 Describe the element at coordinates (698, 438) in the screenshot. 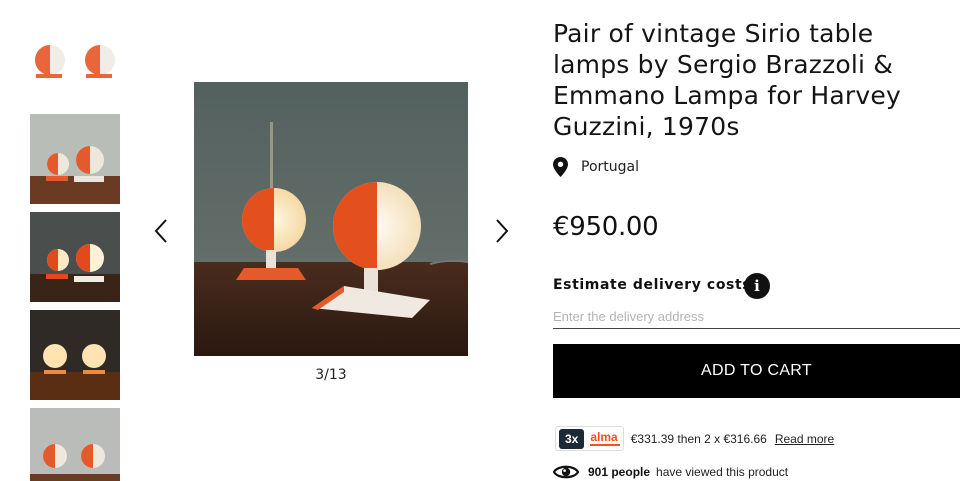

I see `installment-details: €331.39 then 2 x €316.66` at that location.